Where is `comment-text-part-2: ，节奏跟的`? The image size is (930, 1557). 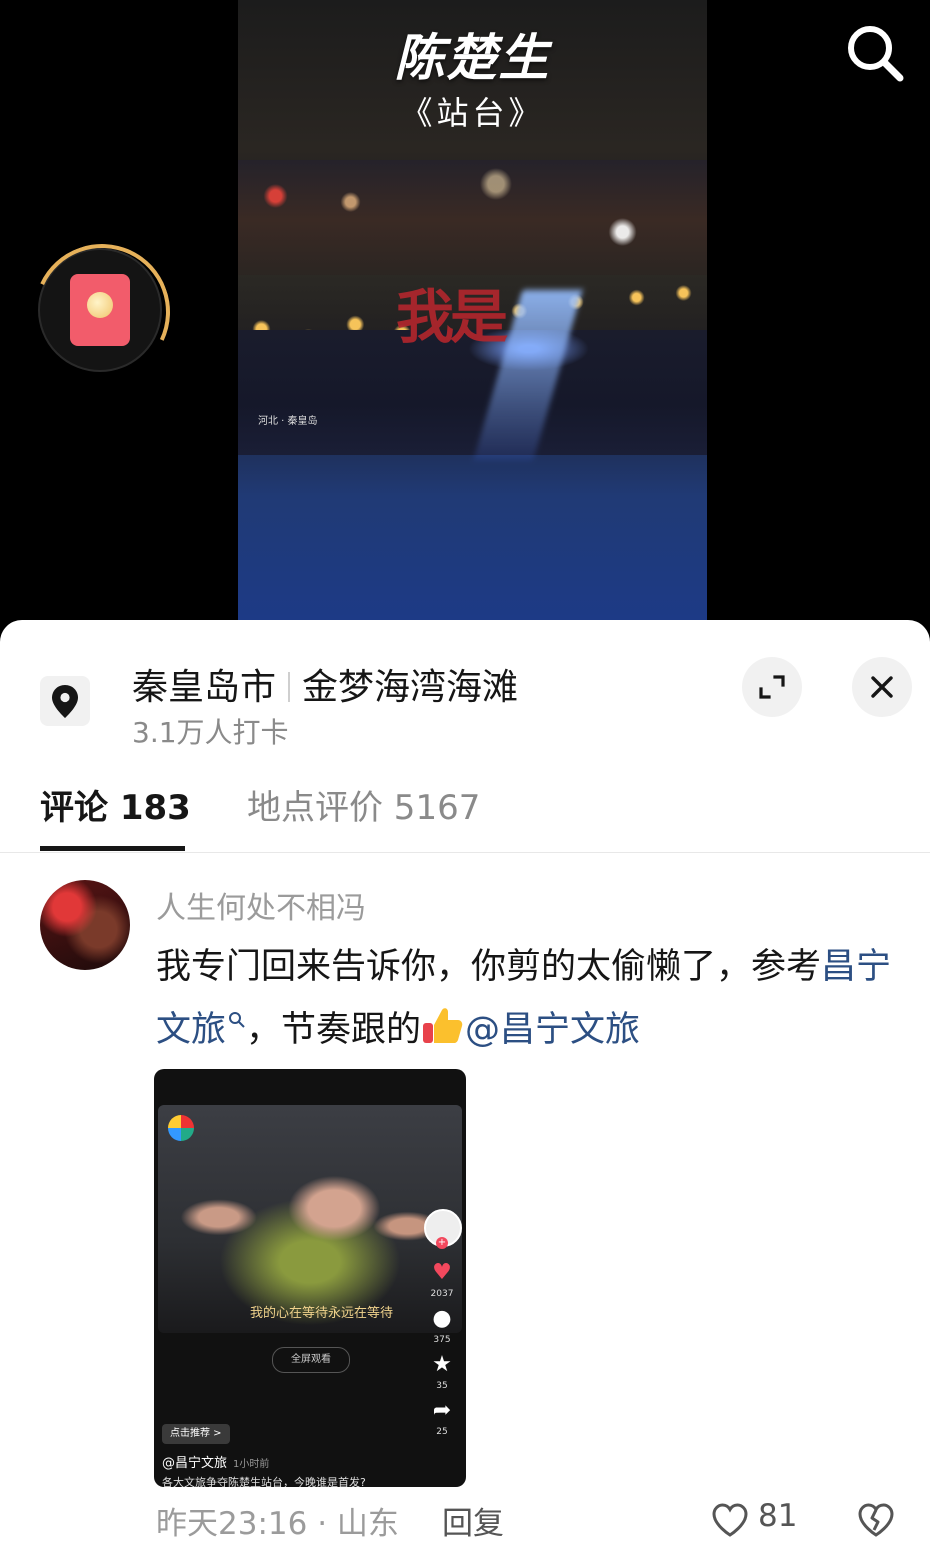 comment-text-part-2: ，节奏跟的 is located at coordinates (334, 1030).